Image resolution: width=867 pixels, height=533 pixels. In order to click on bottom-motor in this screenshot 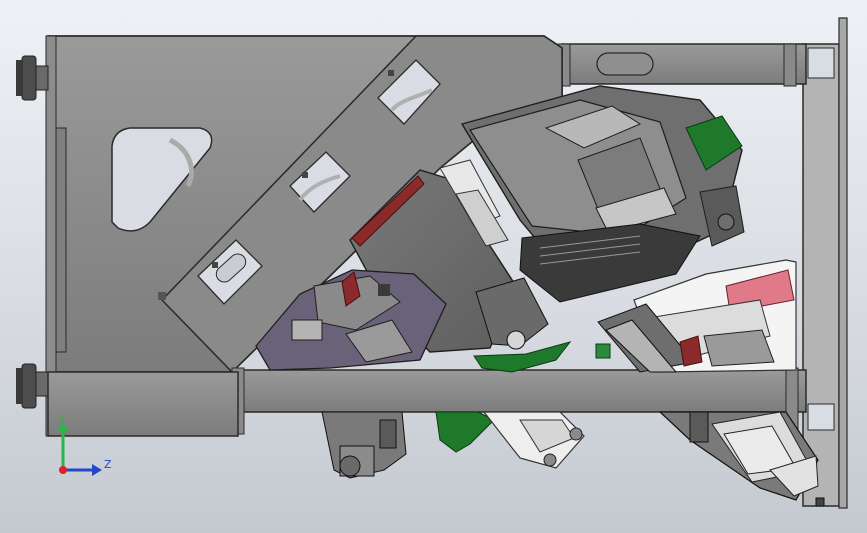, I will do `click(364, 445)`.